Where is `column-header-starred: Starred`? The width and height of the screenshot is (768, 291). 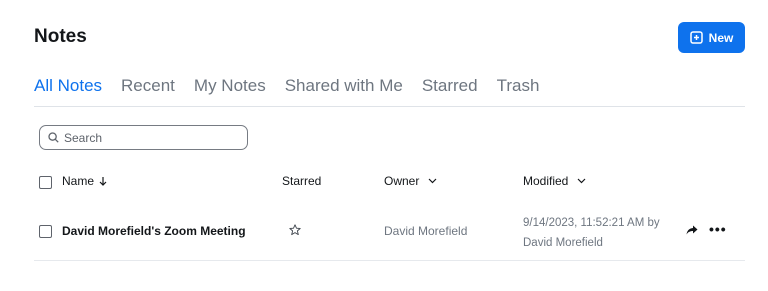 column-header-starred: Starred is located at coordinates (301, 181).